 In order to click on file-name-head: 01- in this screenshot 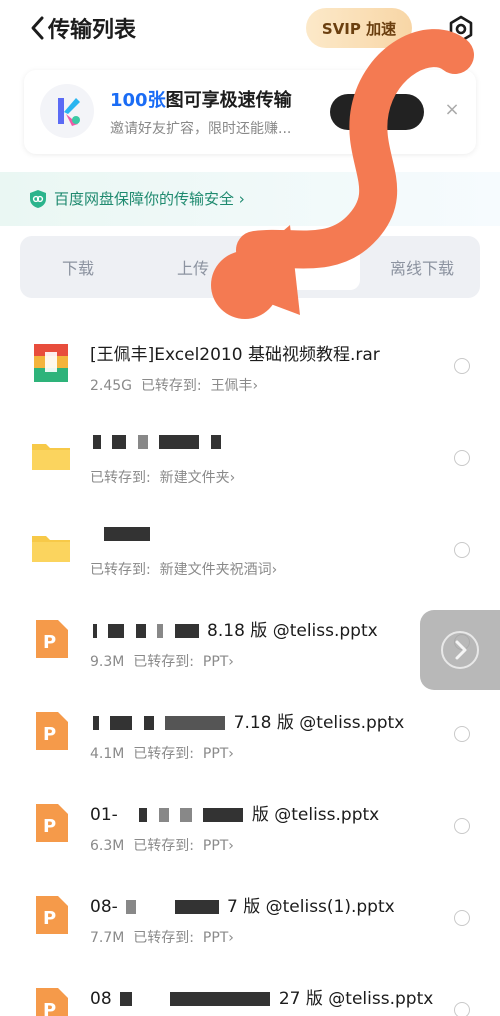, I will do `click(104, 815)`.